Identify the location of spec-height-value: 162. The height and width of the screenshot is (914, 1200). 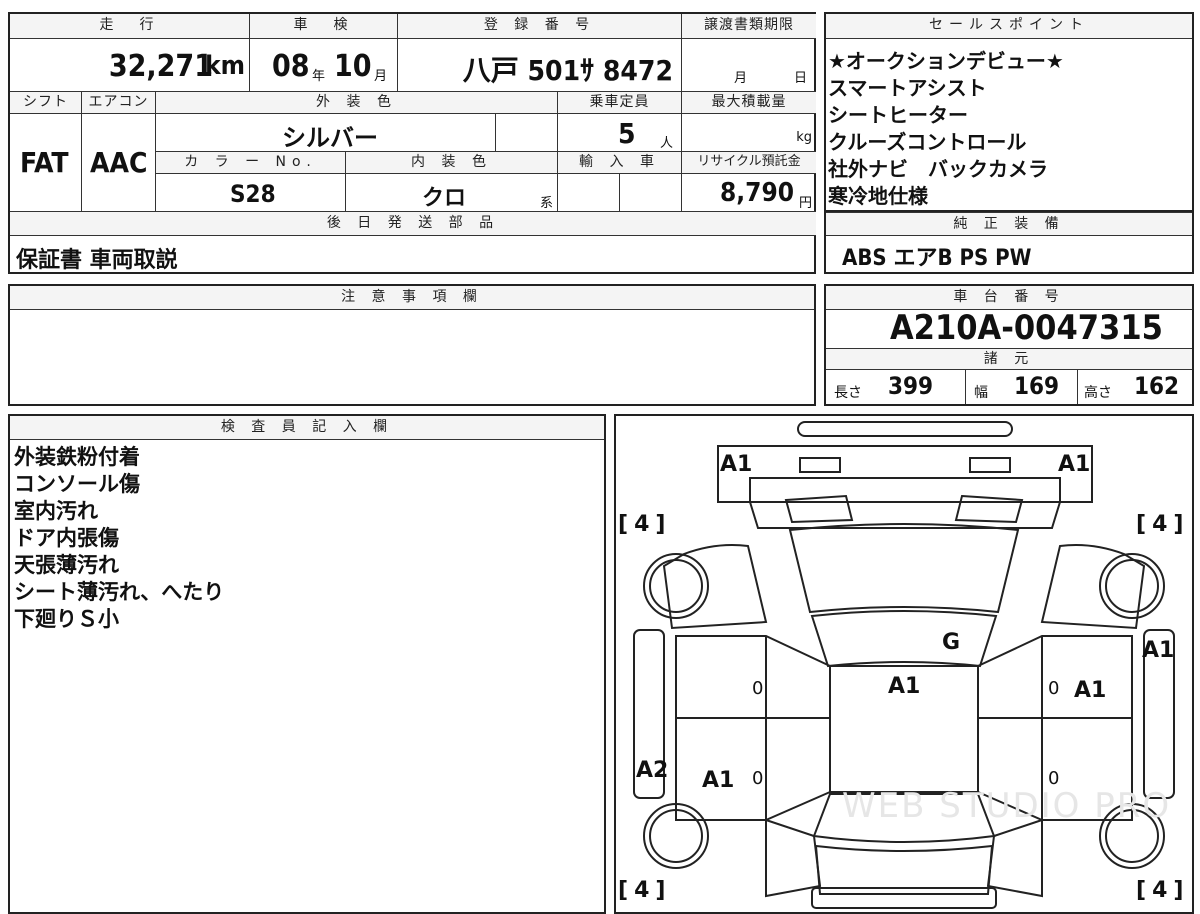
(1157, 386).